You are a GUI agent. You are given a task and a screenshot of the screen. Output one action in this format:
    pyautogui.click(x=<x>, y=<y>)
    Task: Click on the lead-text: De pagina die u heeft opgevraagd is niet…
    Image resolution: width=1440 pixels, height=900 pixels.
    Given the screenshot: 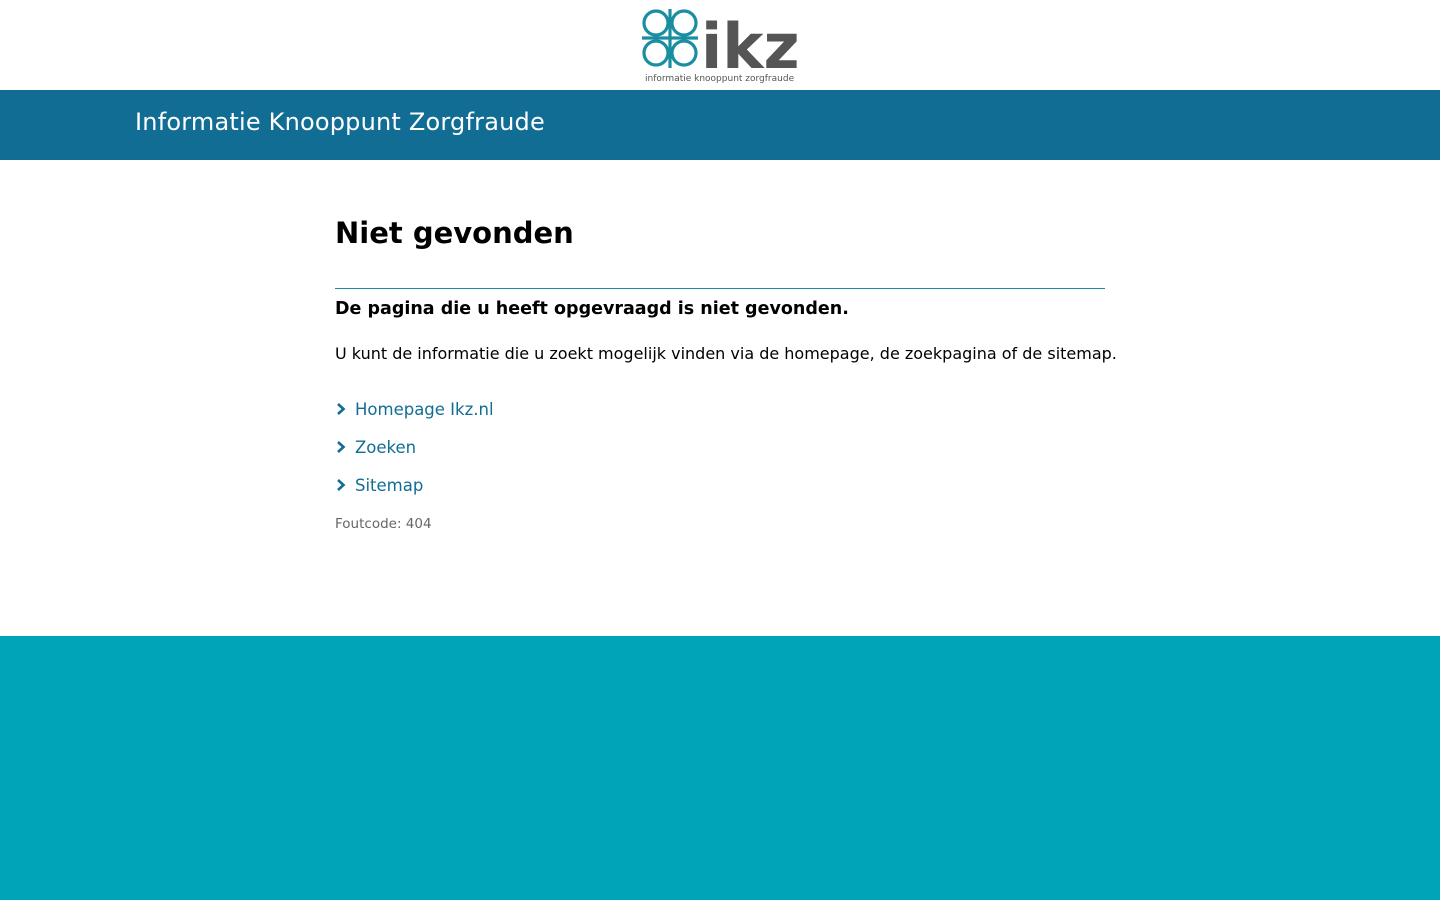 What is the action you would take?
    pyautogui.click(x=592, y=309)
    